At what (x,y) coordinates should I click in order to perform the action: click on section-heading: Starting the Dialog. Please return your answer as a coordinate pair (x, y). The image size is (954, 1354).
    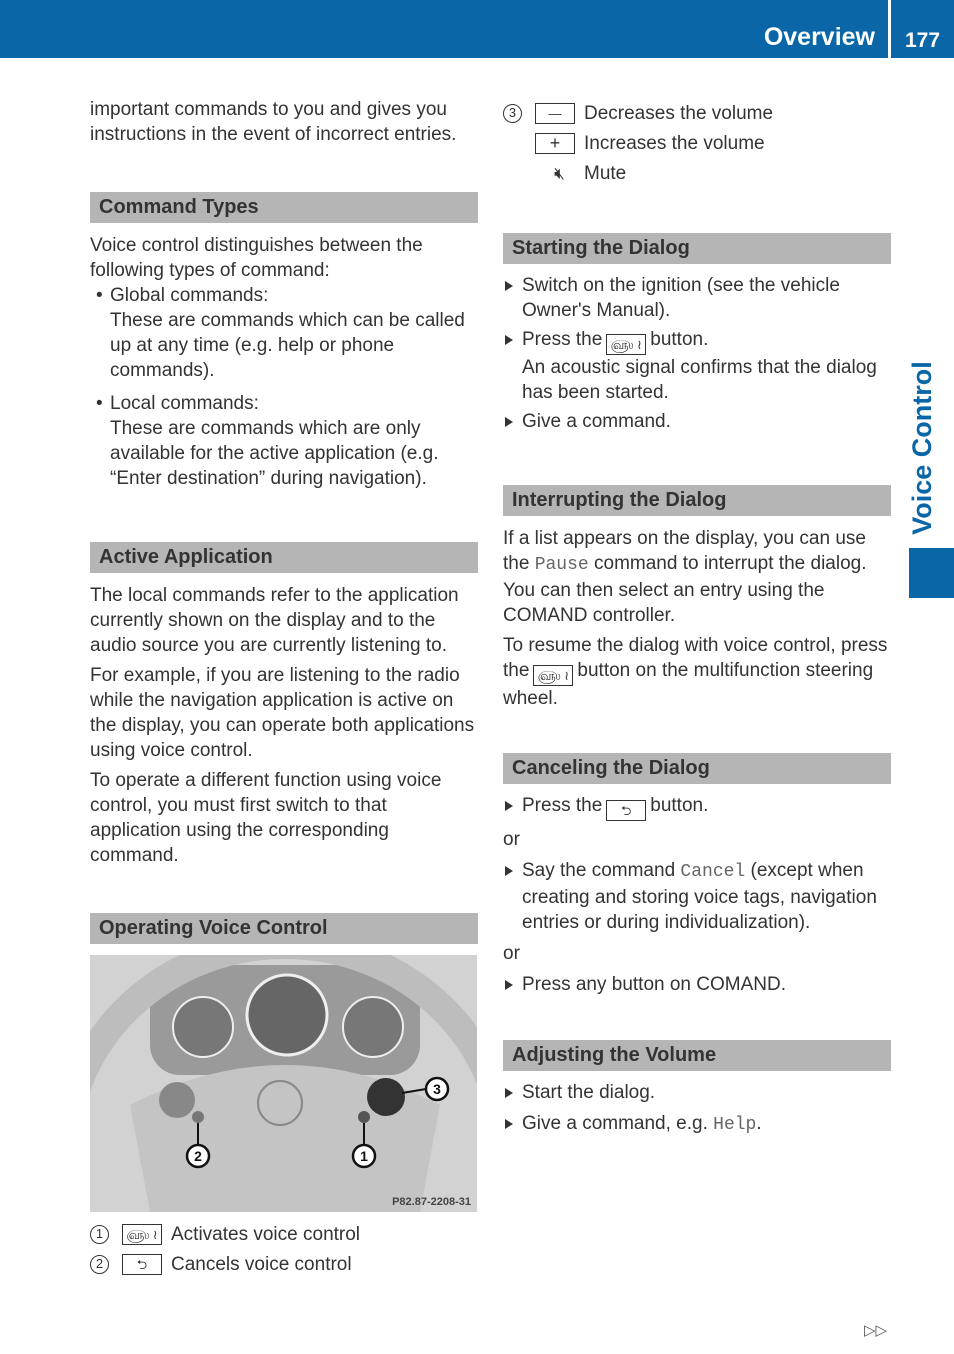
    Looking at the image, I should click on (697, 248).